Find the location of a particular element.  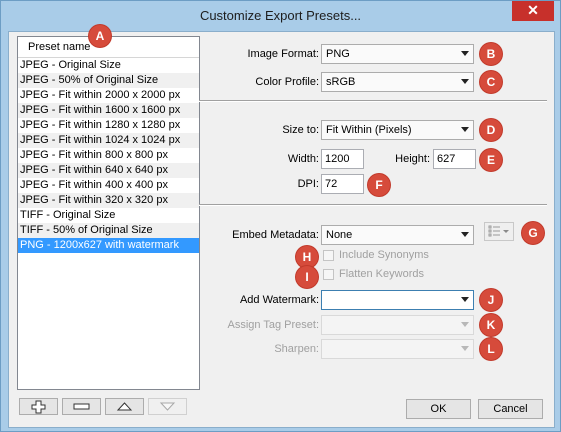

embed-metadata-select: None is located at coordinates (397, 235).